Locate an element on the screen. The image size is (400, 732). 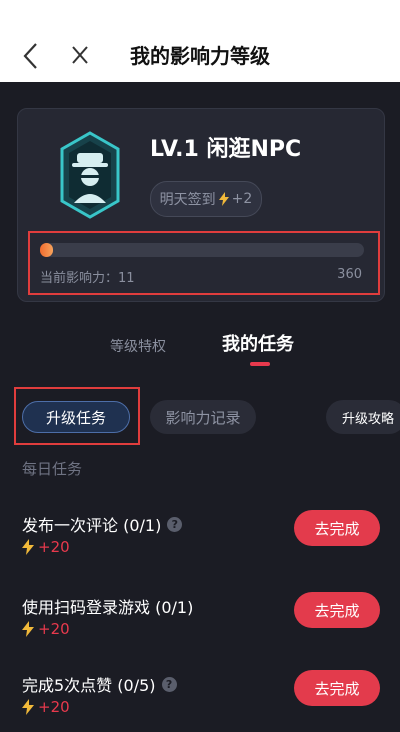
page-title: 我的影响力等级 is located at coordinates (200, 56).